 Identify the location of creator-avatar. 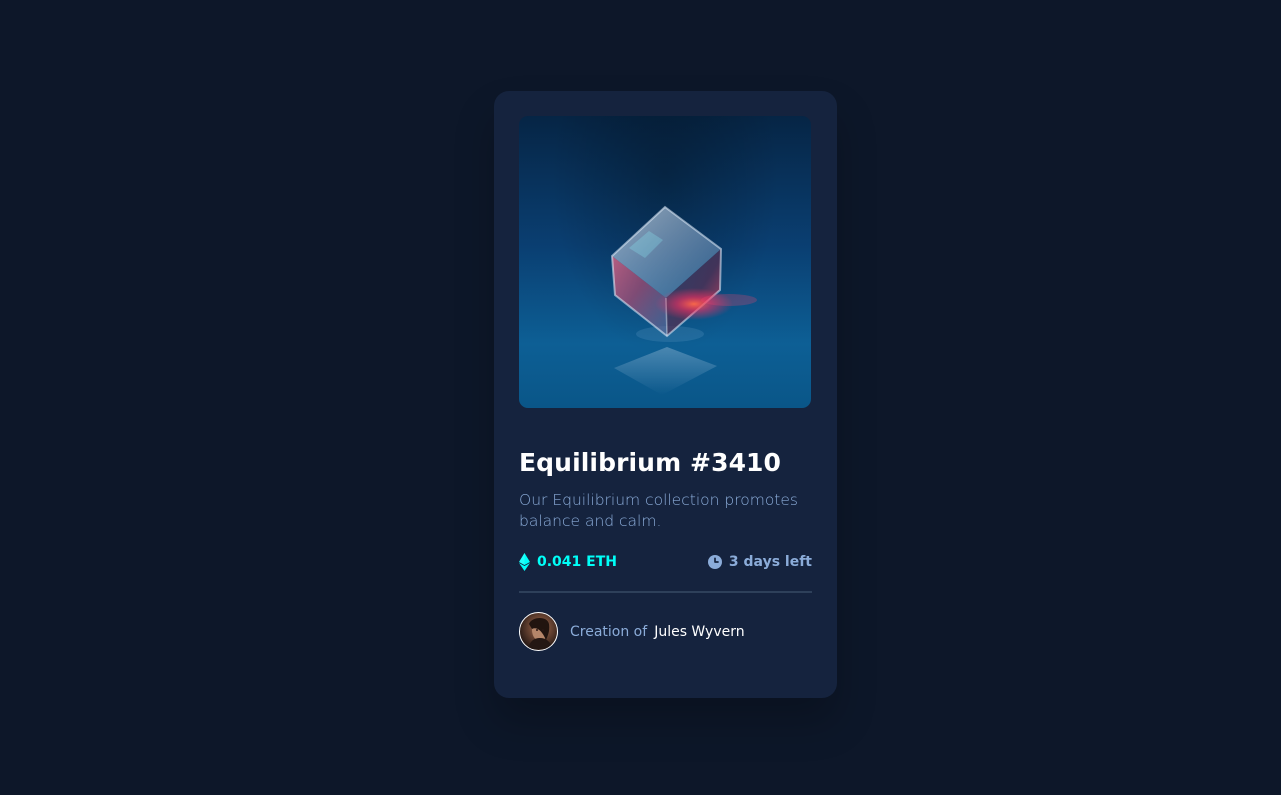
(538, 631).